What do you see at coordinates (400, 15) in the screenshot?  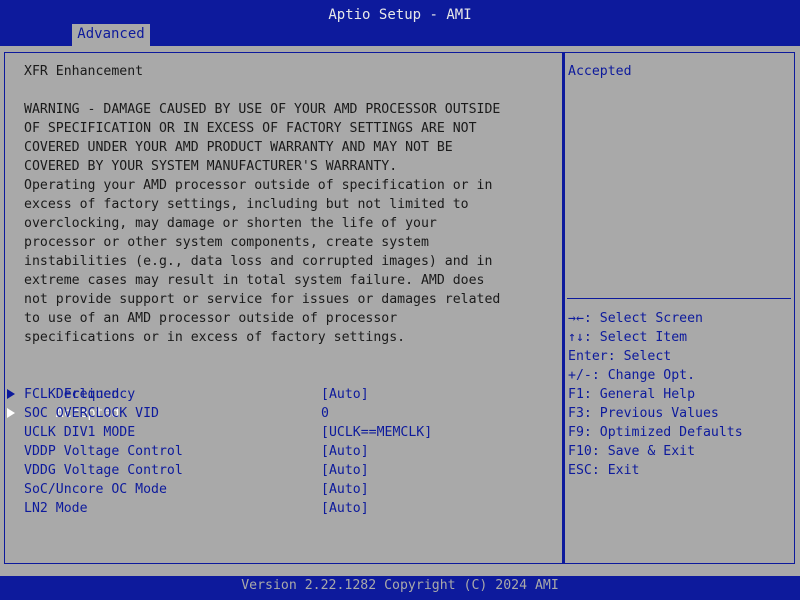 I see `app-title: Aptio Setup - AMI` at bounding box center [400, 15].